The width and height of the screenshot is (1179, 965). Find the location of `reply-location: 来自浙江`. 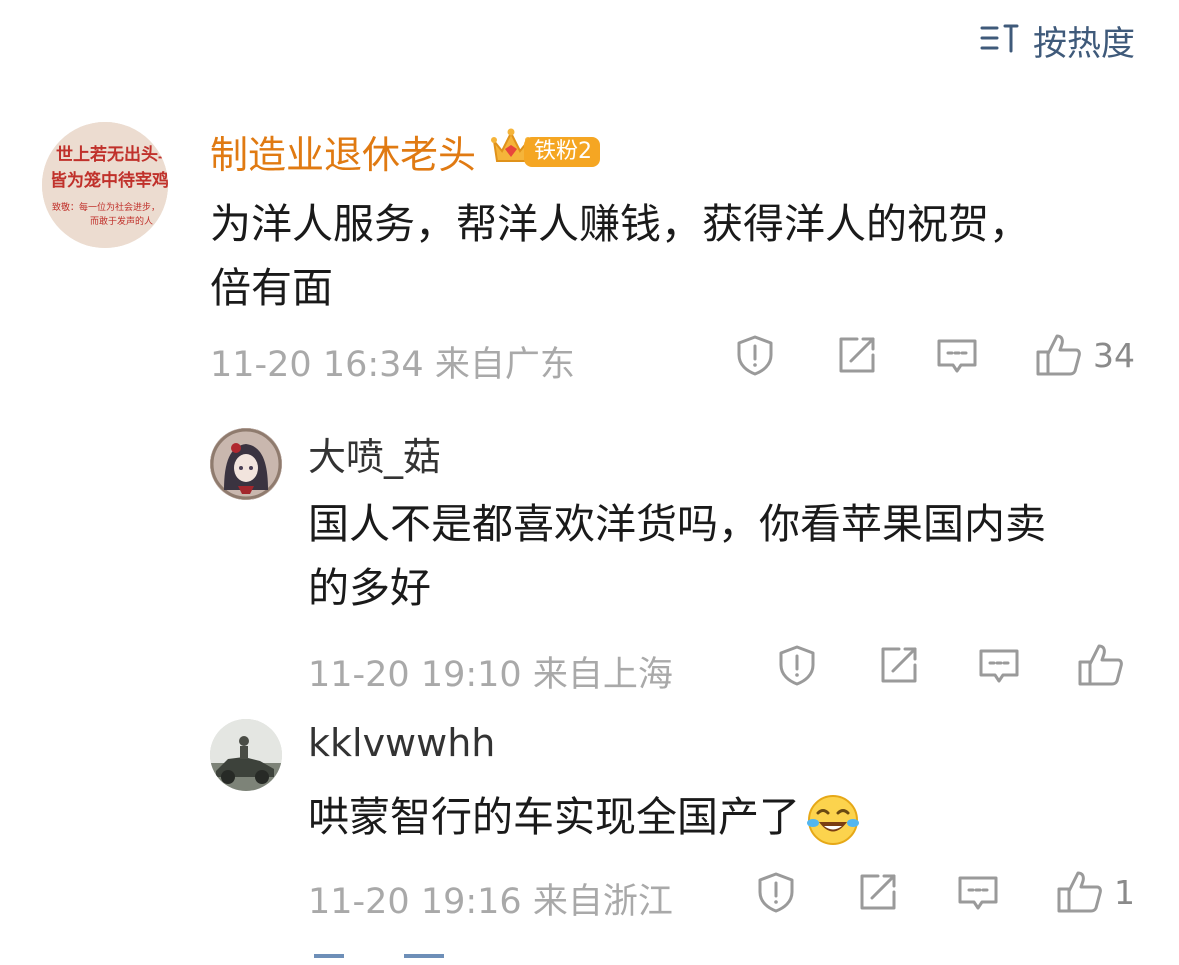

reply-location: 来自浙江 is located at coordinates (602, 902).